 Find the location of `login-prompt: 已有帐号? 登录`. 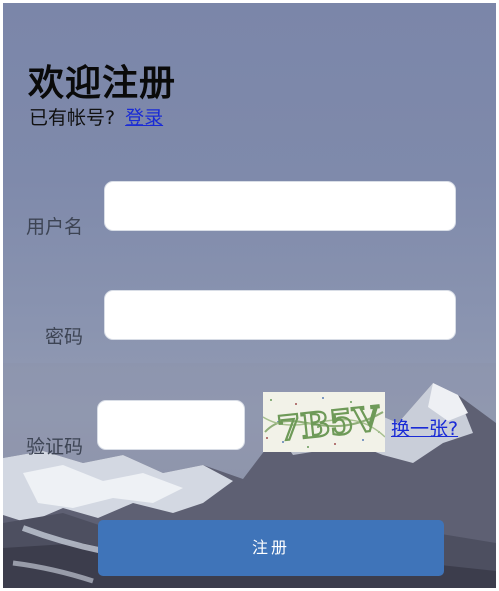

login-prompt: 已有帐号? 登录 is located at coordinates (96, 116).